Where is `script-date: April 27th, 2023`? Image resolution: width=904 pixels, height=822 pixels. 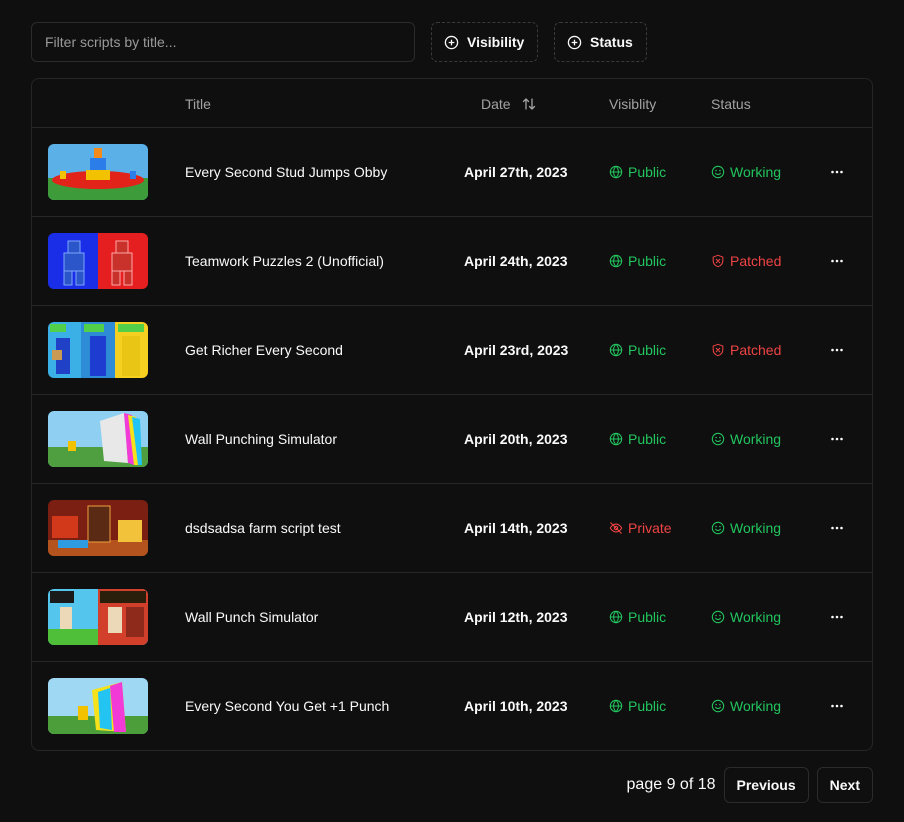
script-date: April 27th, 2023 is located at coordinates (516, 172).